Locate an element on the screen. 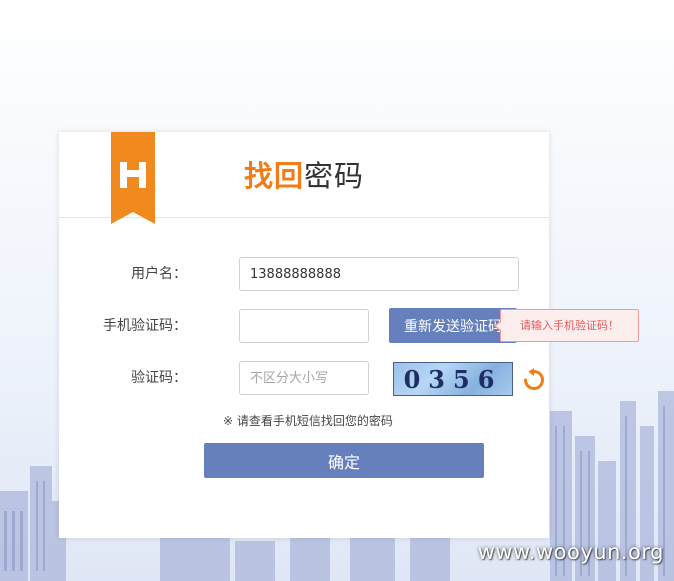 The height and width of the screenshot is (581, 674). captcha-label: 验证码： is located at coordinates (159, 378).